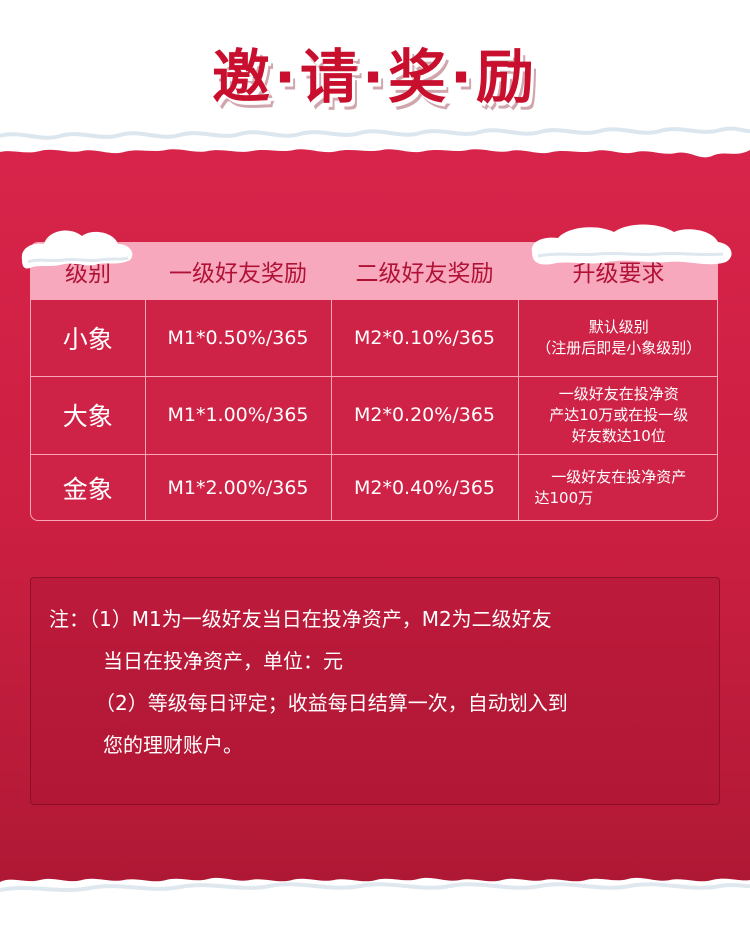 This screenshot has height=943, width=750. I want to click on req-line: 好友数达10位, so click(618, 435).